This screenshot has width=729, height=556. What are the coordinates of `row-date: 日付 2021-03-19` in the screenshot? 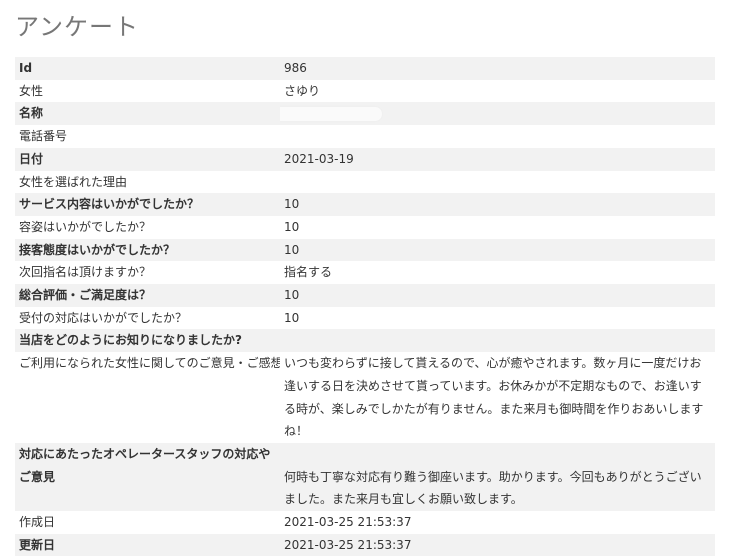 It's located at (365, 159).